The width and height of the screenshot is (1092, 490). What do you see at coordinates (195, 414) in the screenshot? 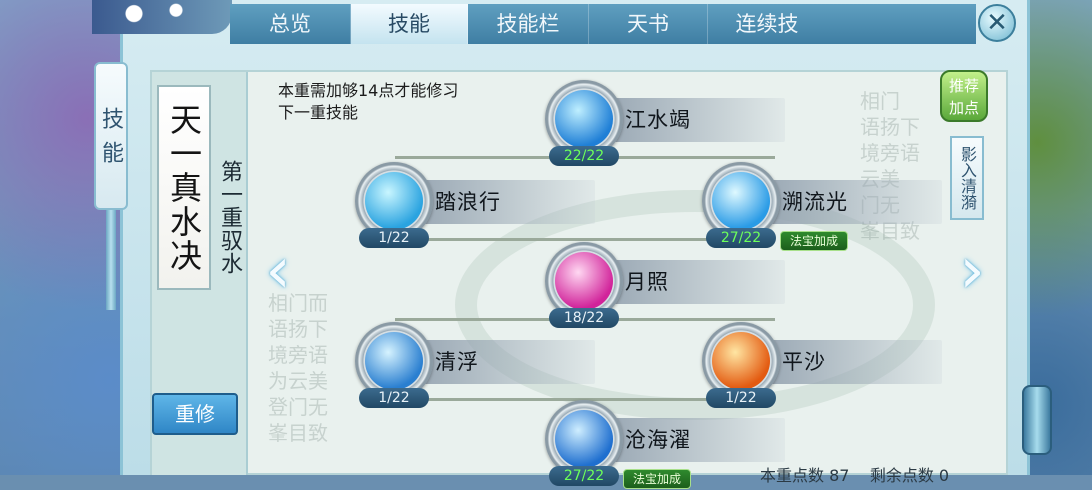
I see `reset-button: 重修` at bounding box center [195, 414].